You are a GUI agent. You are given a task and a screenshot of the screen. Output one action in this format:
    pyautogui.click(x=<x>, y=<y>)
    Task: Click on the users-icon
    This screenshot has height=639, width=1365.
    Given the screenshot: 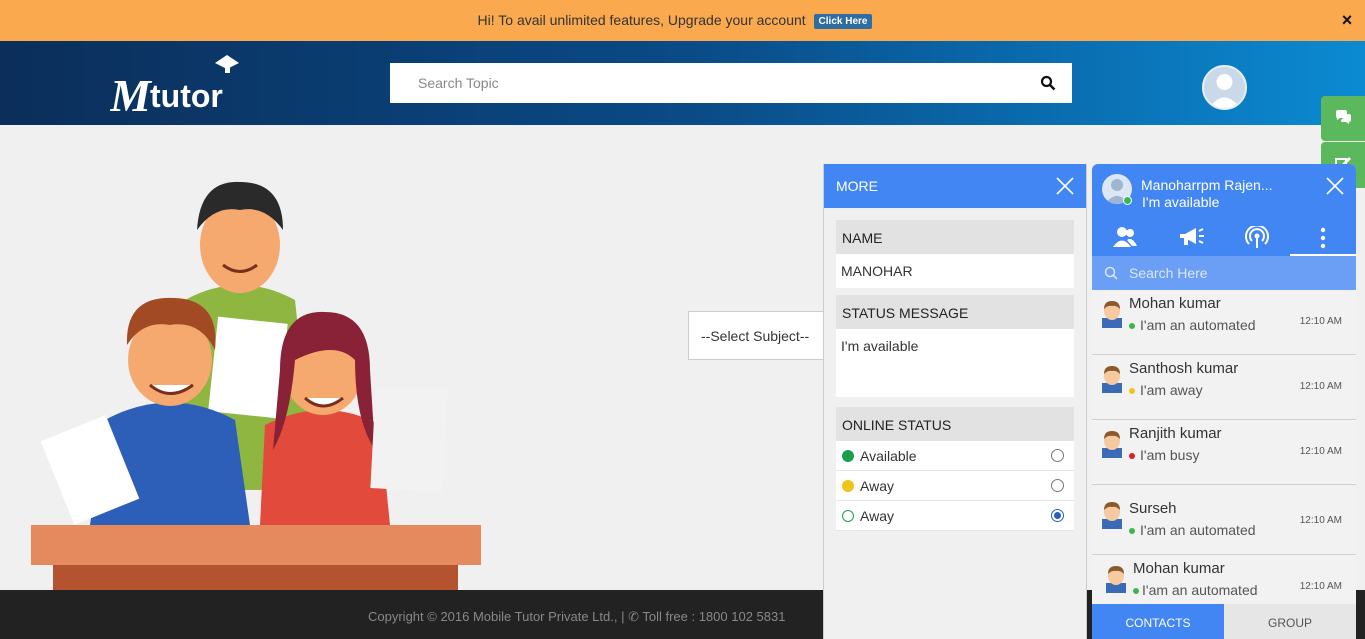 What is the action you would take?
    pyautogui.click(x=1125, y=237)
    